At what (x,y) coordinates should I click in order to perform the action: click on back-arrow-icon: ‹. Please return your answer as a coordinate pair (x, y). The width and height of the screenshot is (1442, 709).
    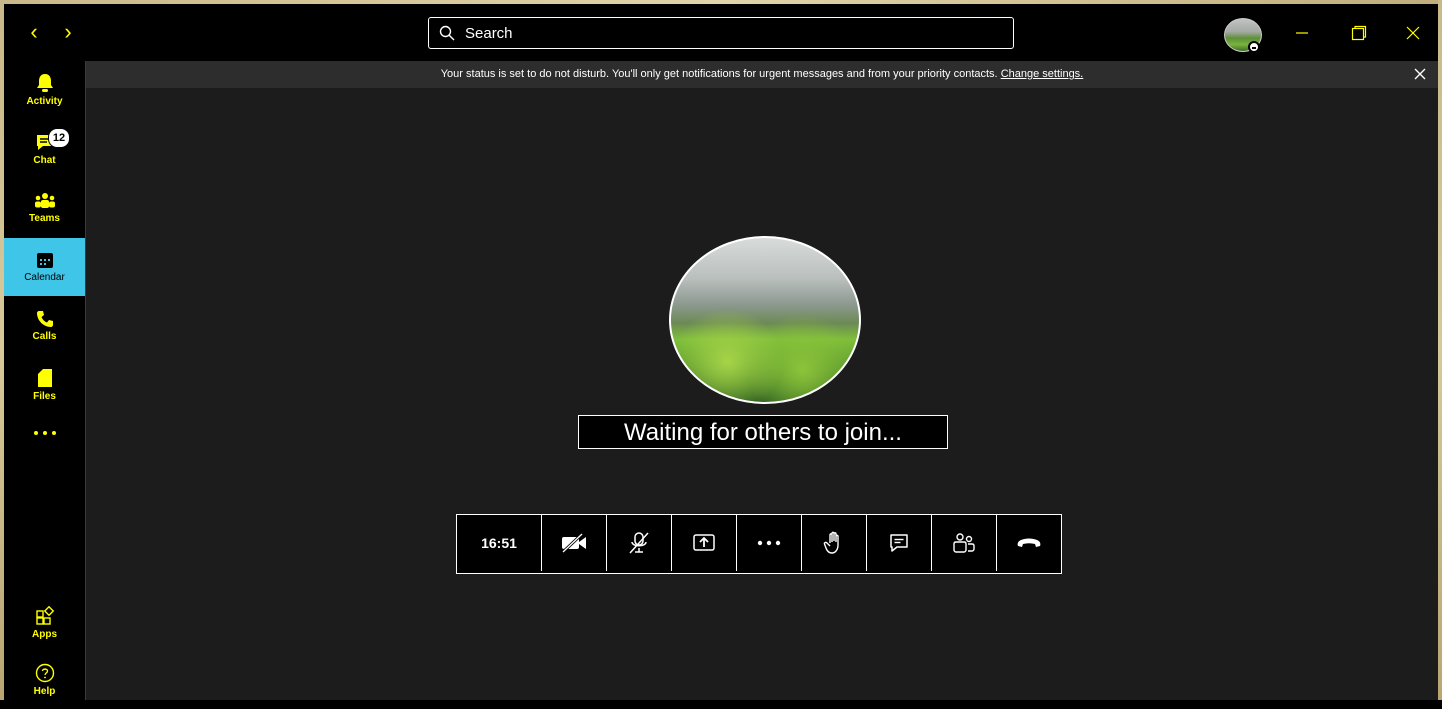
    Looking at the image, I should click on (34, 32).